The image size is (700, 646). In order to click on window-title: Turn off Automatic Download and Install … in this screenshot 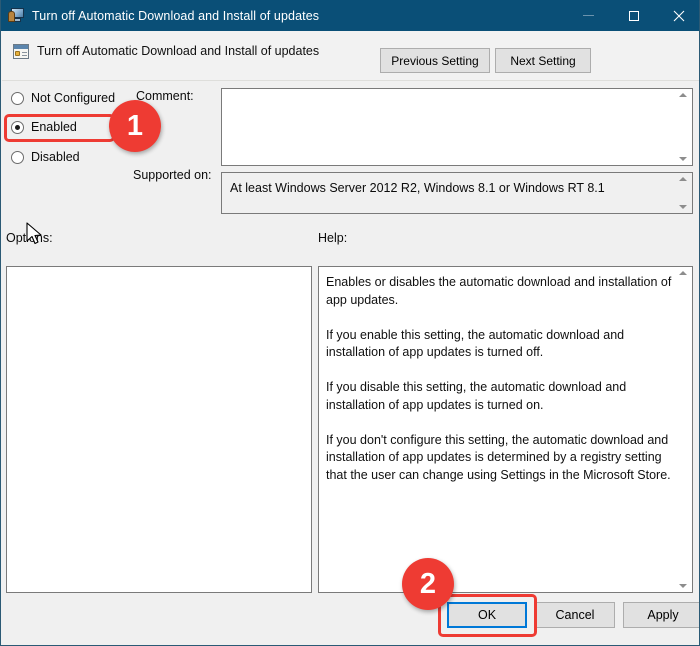, I will do `click(176, 15)`.